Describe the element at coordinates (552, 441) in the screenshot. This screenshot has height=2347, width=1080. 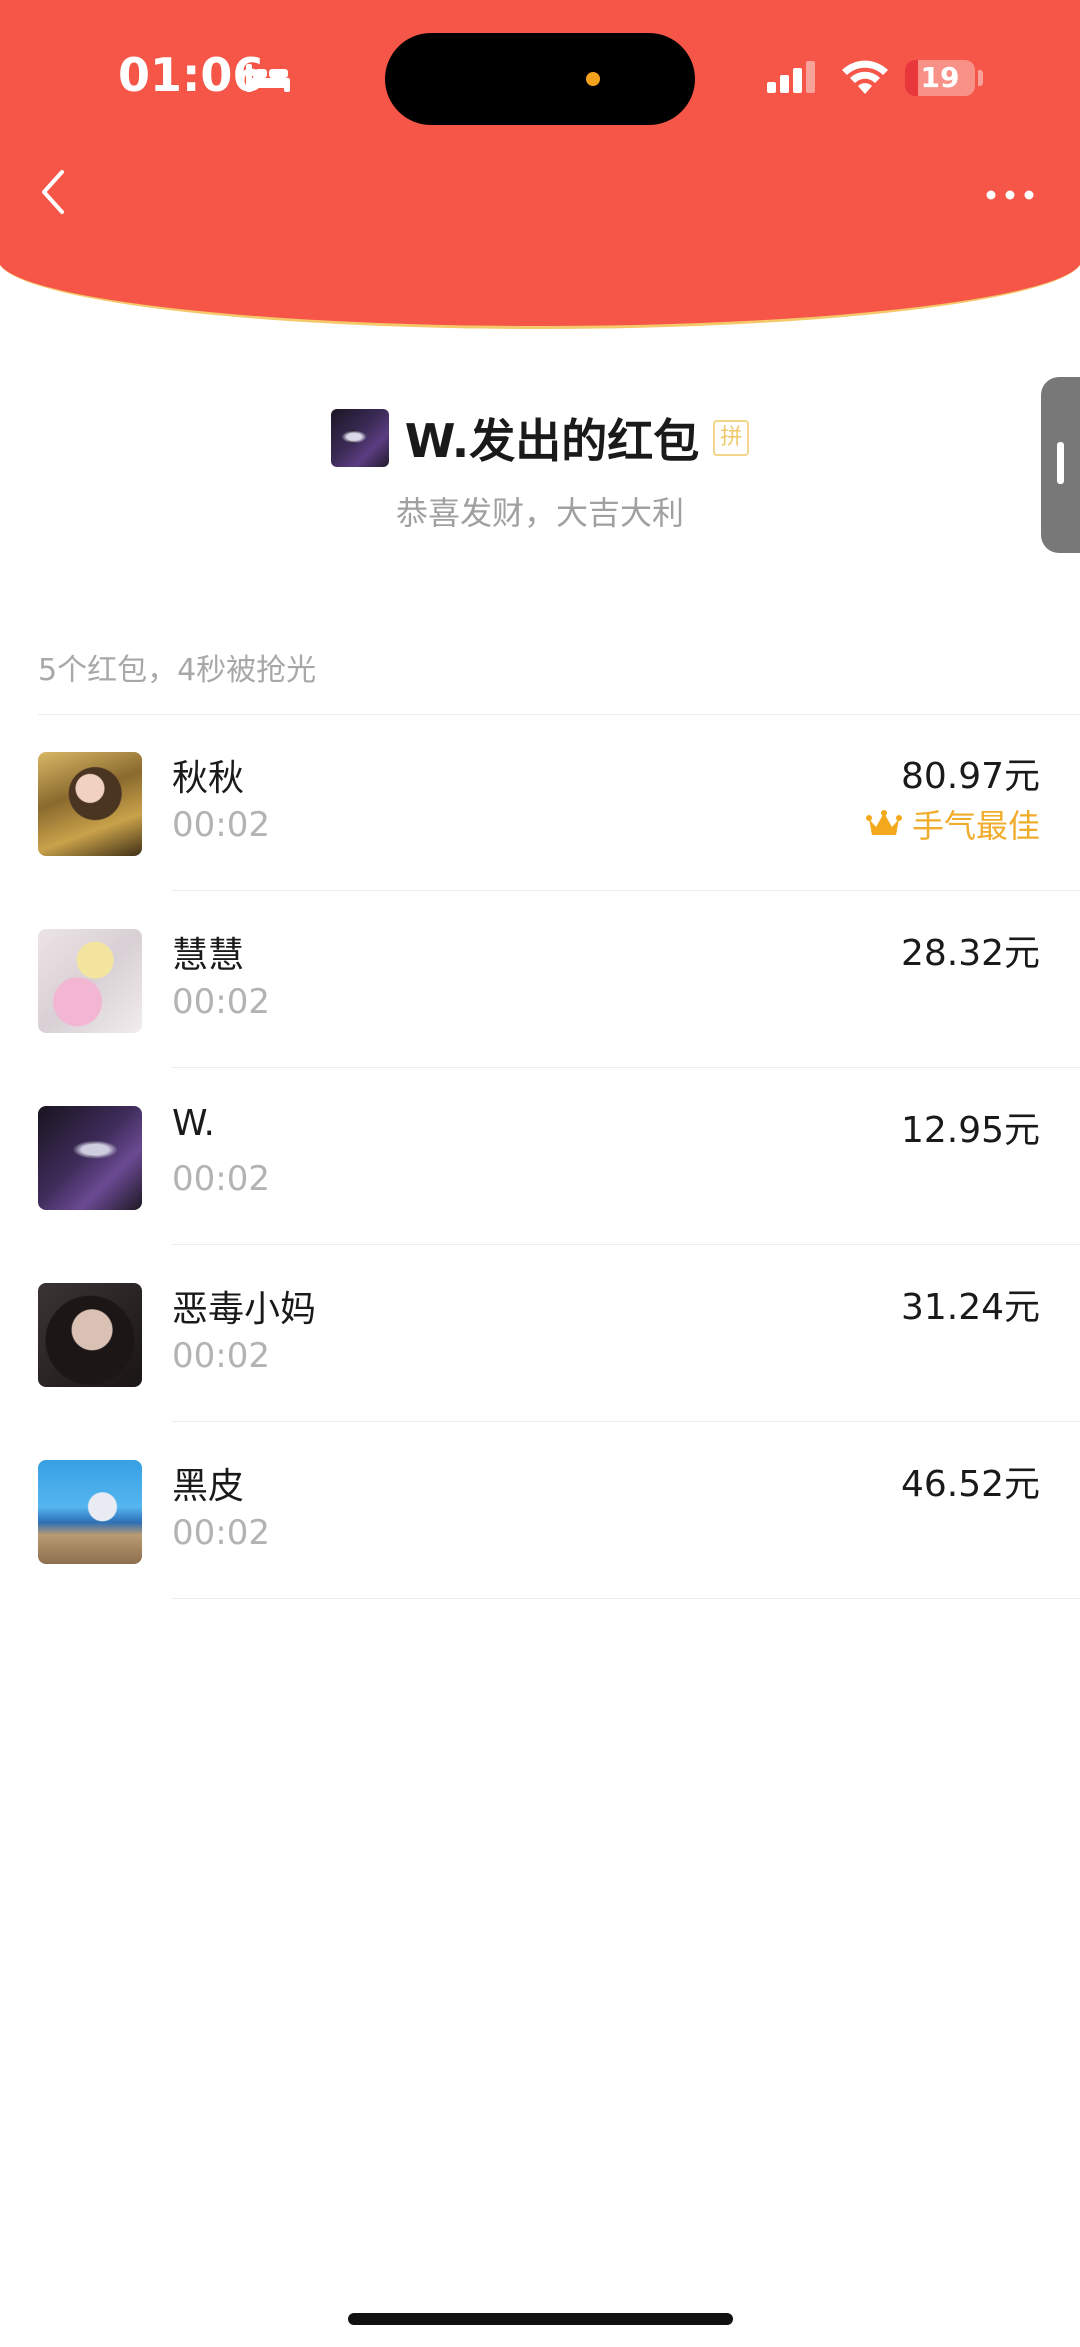
I see `packet-title: W.发出的红包` at that location.